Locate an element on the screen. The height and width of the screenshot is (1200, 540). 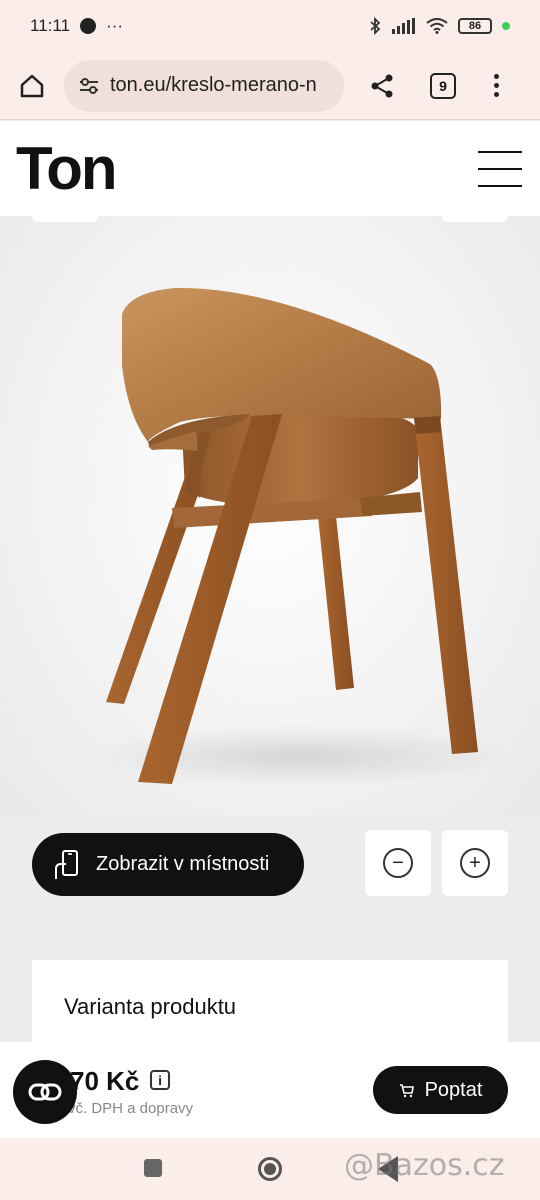
status-time: 11:11 is located at coordinates (50, 25).